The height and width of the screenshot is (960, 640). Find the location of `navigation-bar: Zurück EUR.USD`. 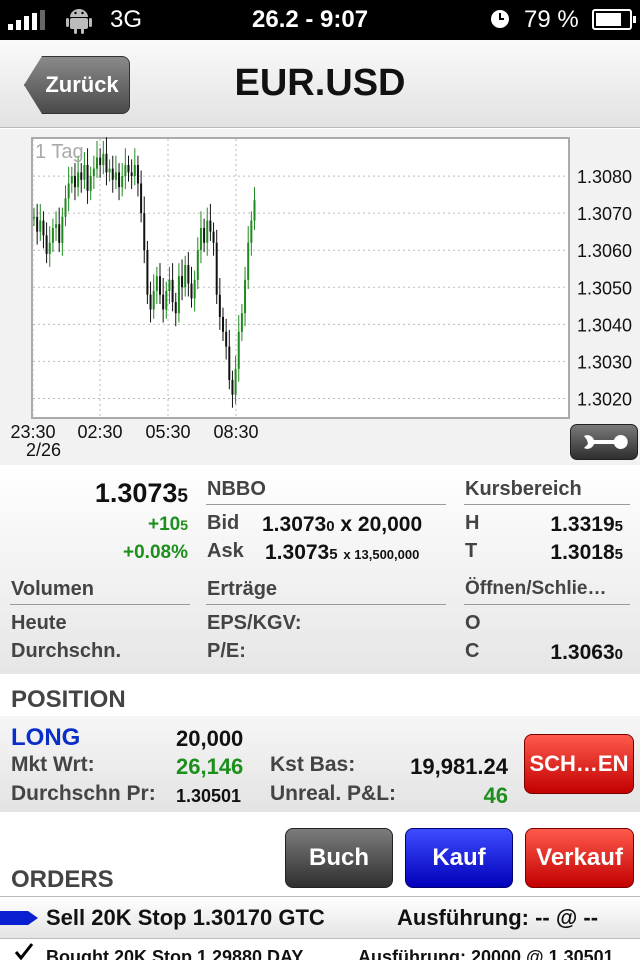

navigation-bar: Zurück EUR.USD is located at coordinates (320, 84).